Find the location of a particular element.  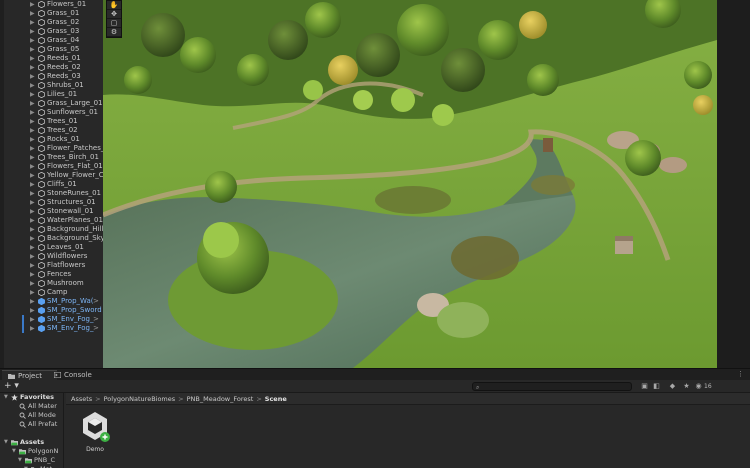

add-button: + ▾ is located at coordinates (12, 386).